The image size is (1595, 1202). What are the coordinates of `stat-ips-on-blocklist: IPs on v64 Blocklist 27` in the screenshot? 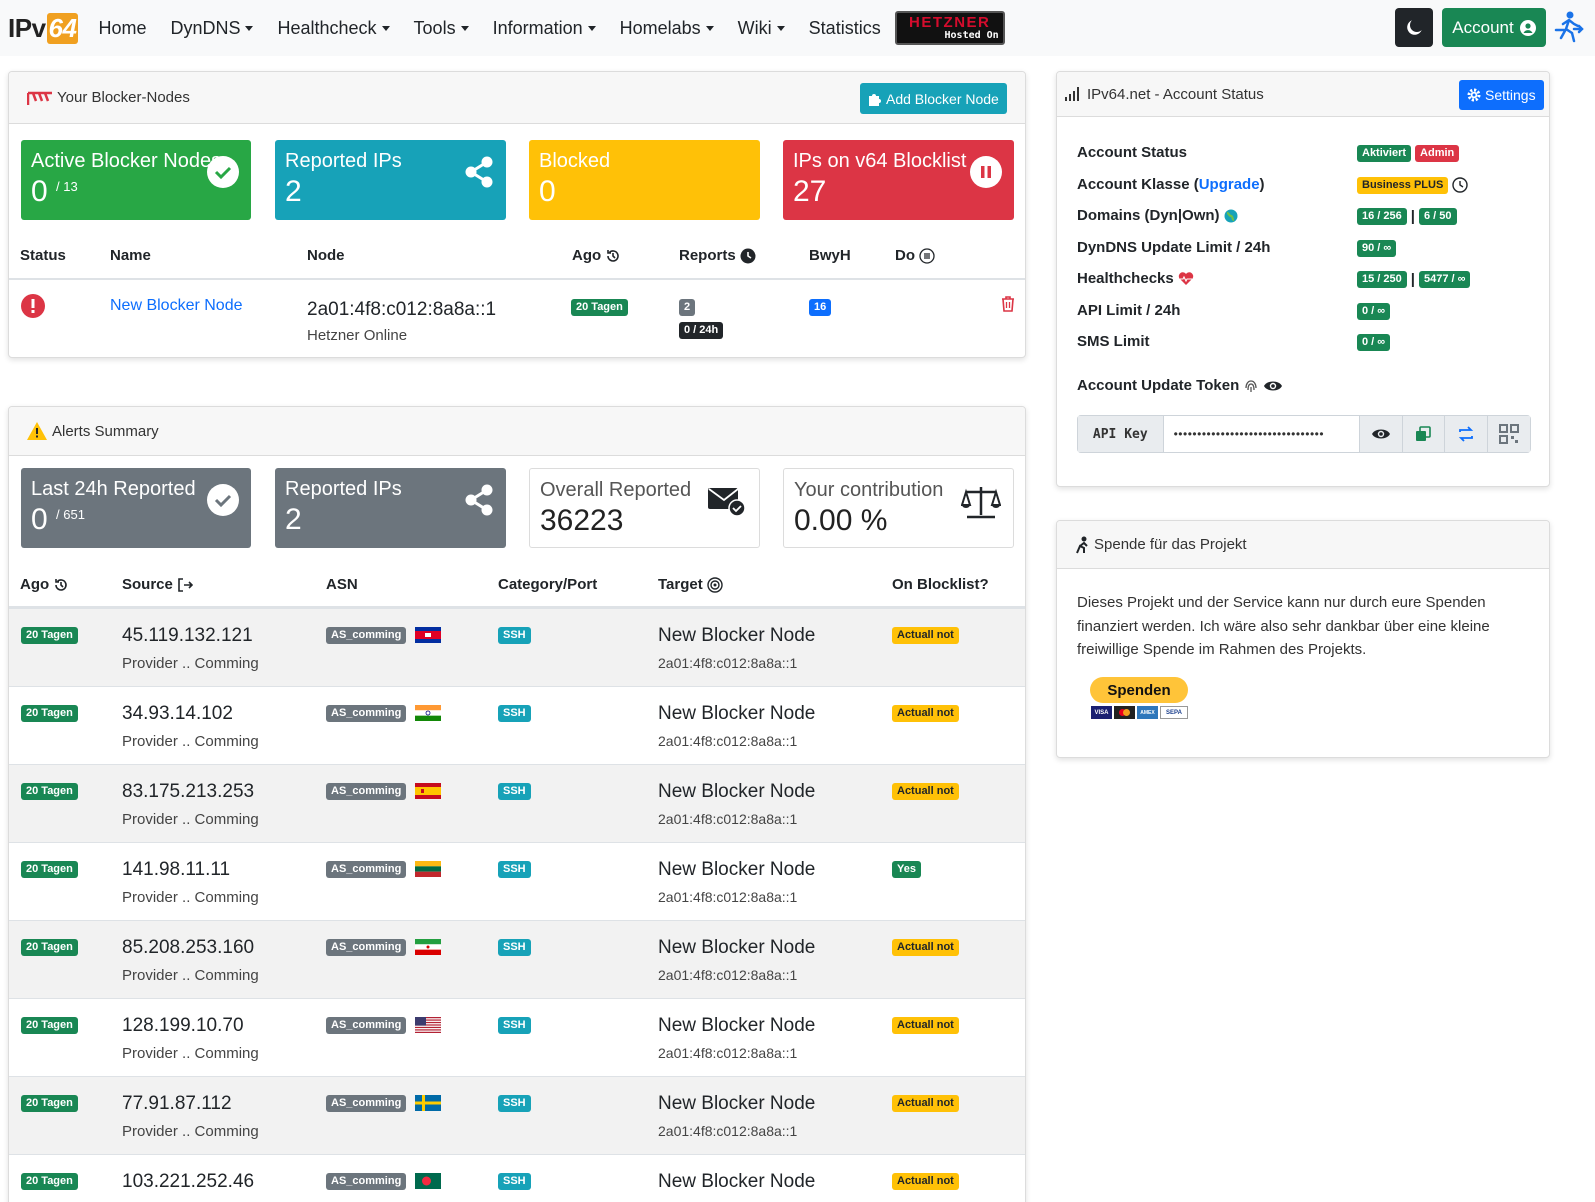 It's located at (898, 180).